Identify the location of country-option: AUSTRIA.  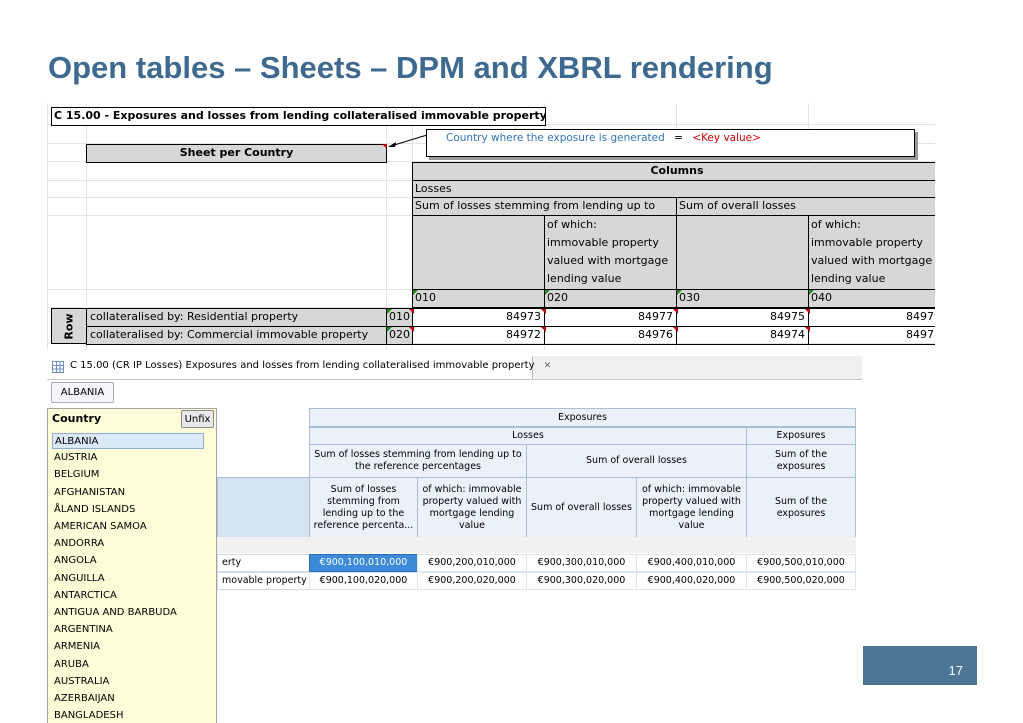
(128, 458).